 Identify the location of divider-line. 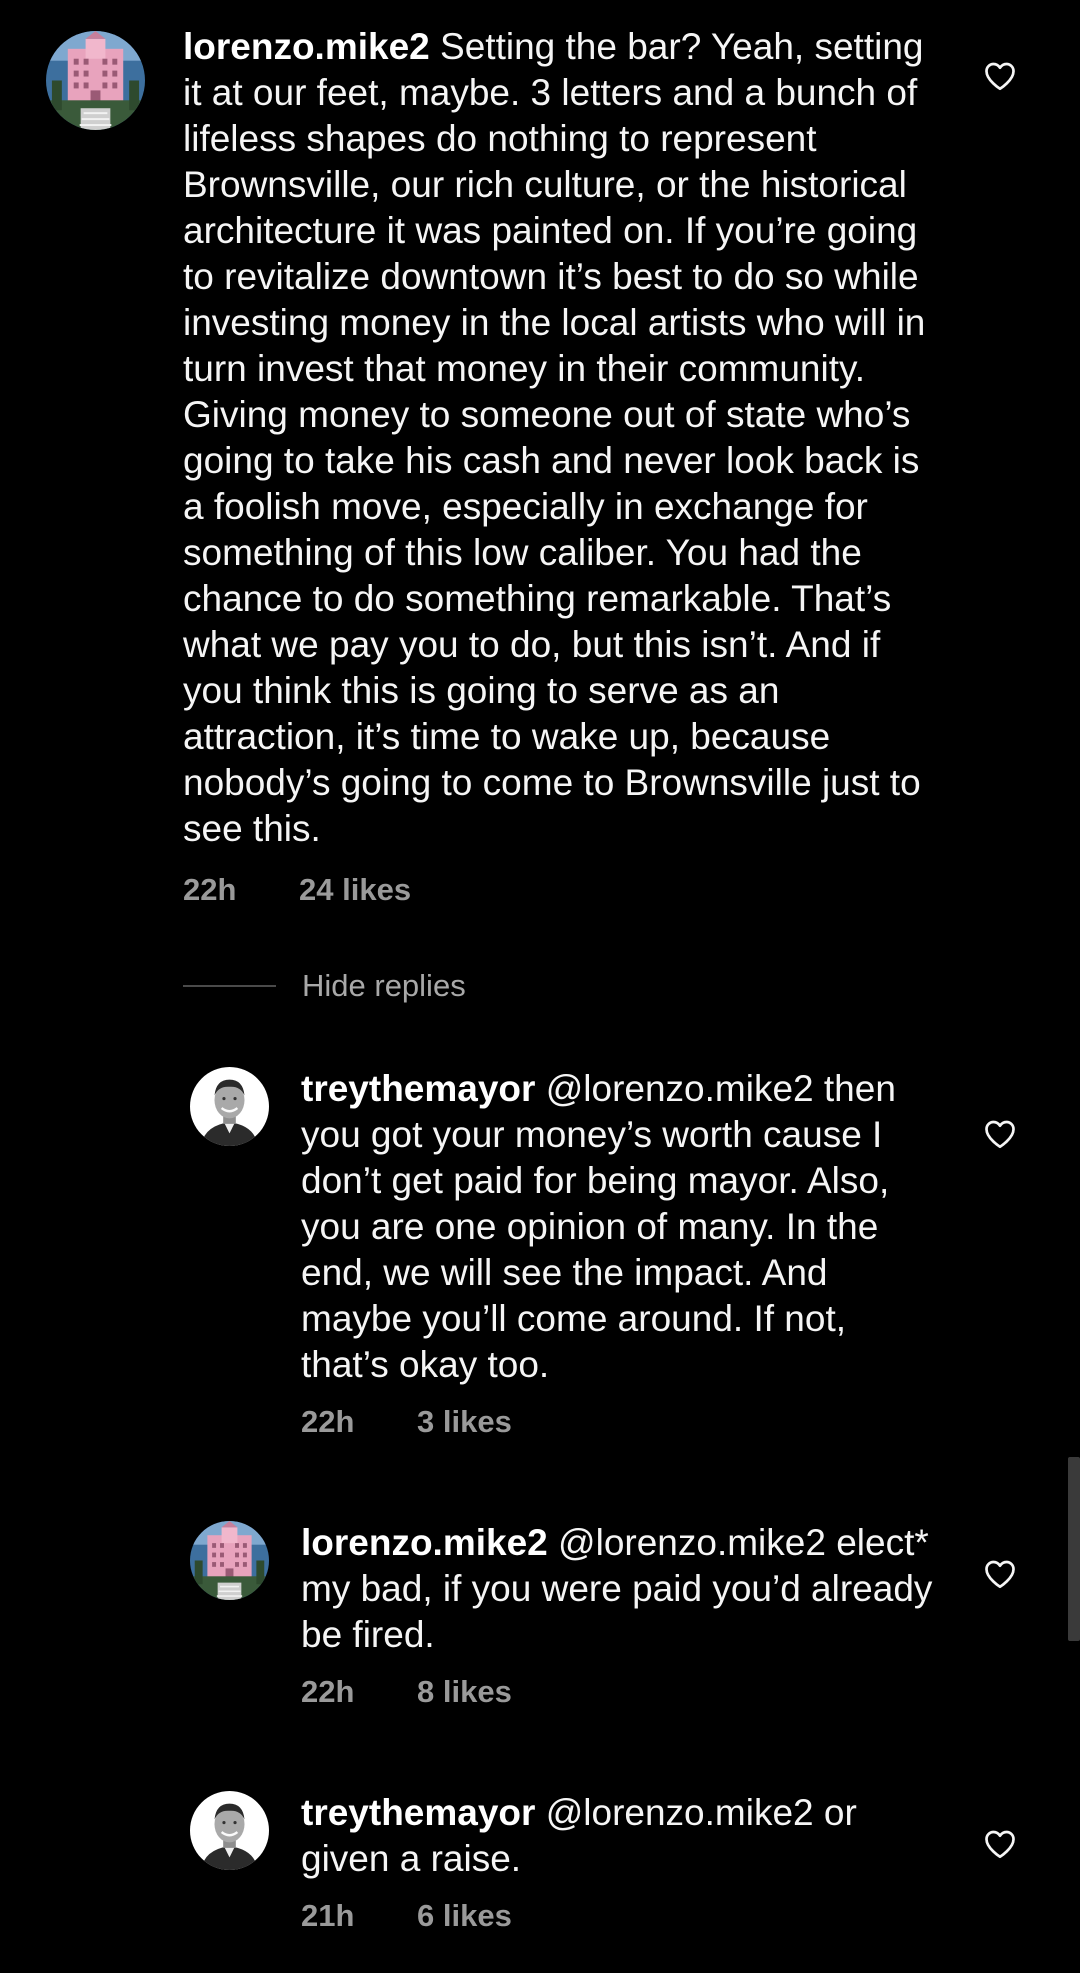
(229, 986).